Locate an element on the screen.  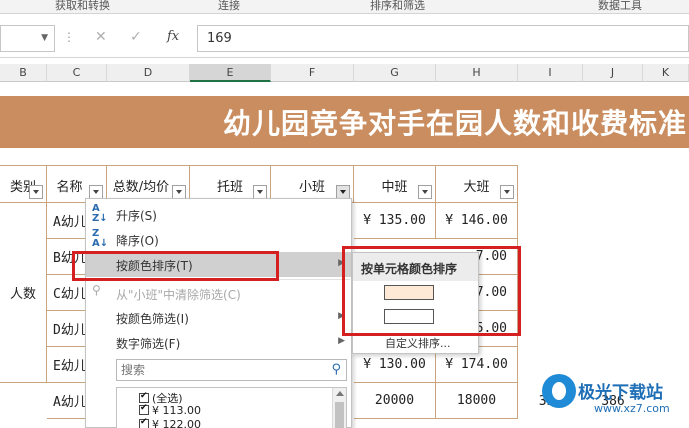
column-header-e: E is located at coordinates (230, 73).